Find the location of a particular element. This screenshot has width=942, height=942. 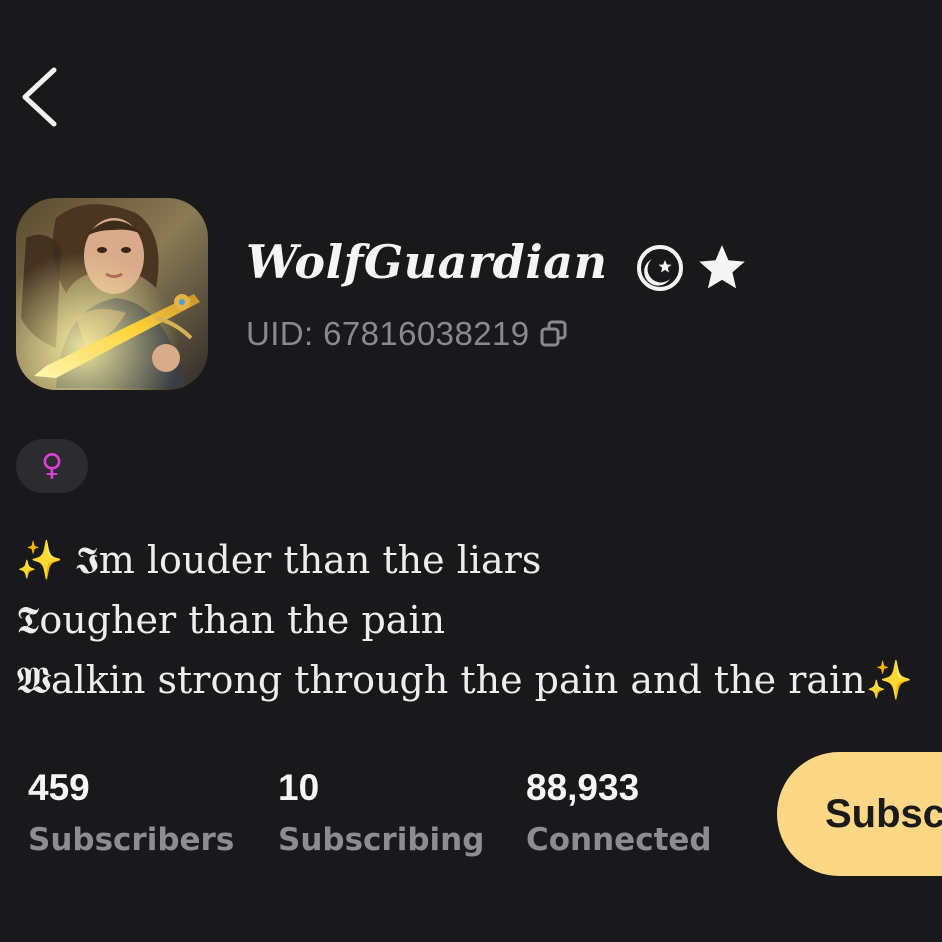

avatar is located at coordinates (112, 294).